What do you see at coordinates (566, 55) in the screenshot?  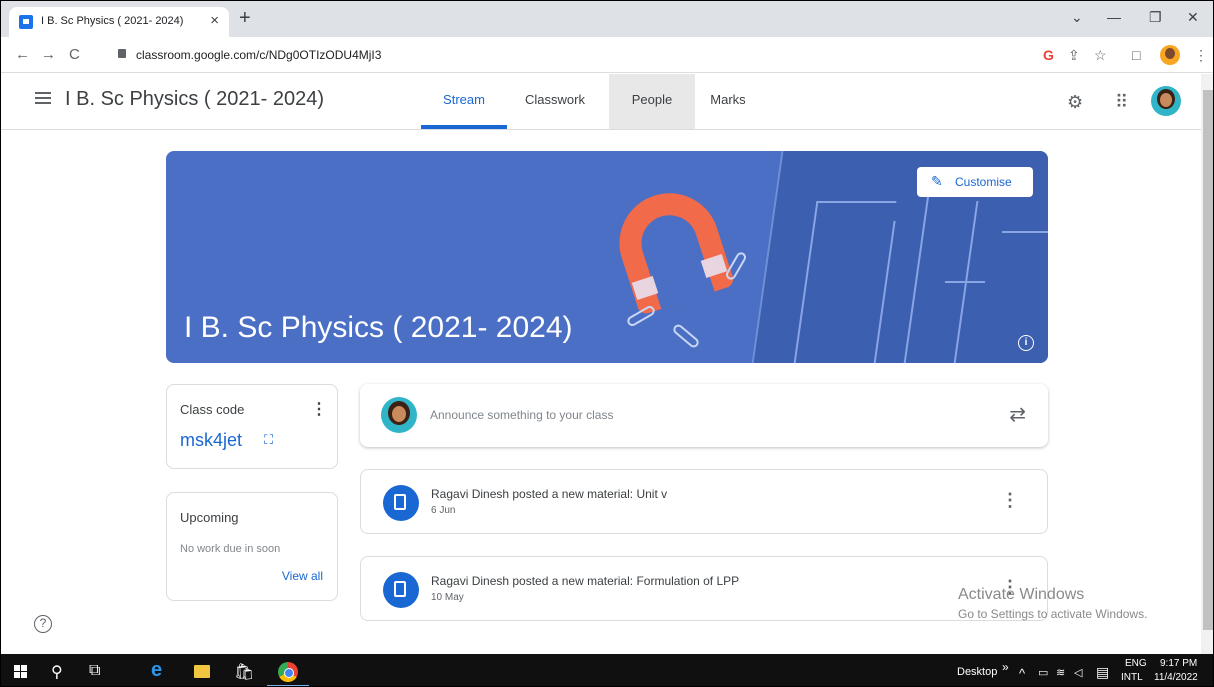 I see `omnibox: classroom.google.com/c/NDg0OTIzODU4MjI3` at bounding box center [566, 55].